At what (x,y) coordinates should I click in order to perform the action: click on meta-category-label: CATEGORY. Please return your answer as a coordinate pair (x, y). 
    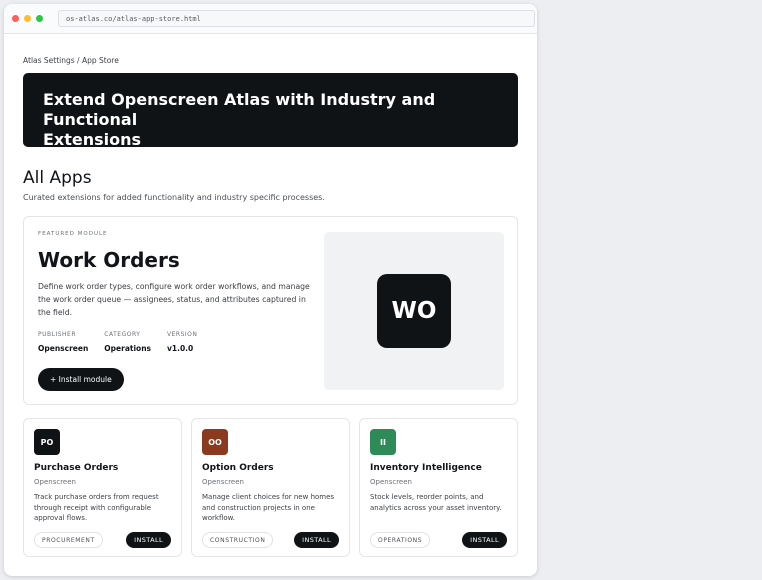
    Looking at the image, I should click on (122, 334).